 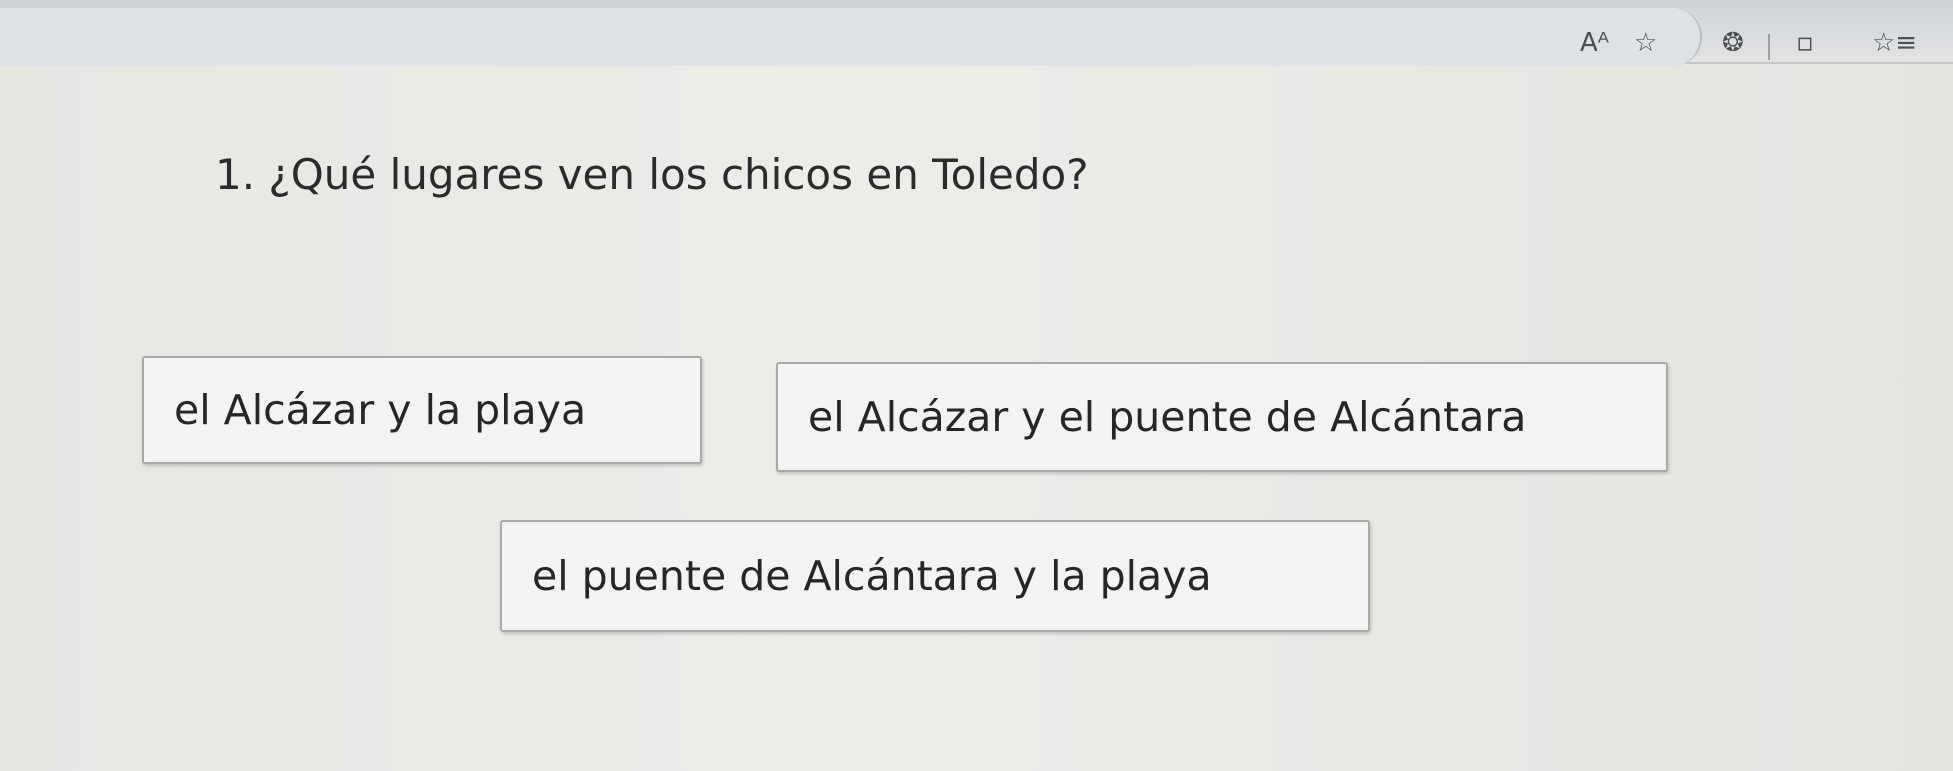 What do you see at coordinates (872, 576) in the screenshot?
I see `answer-option-label: el puente de Alcántara y la playa` at bounding box center [872, 576].